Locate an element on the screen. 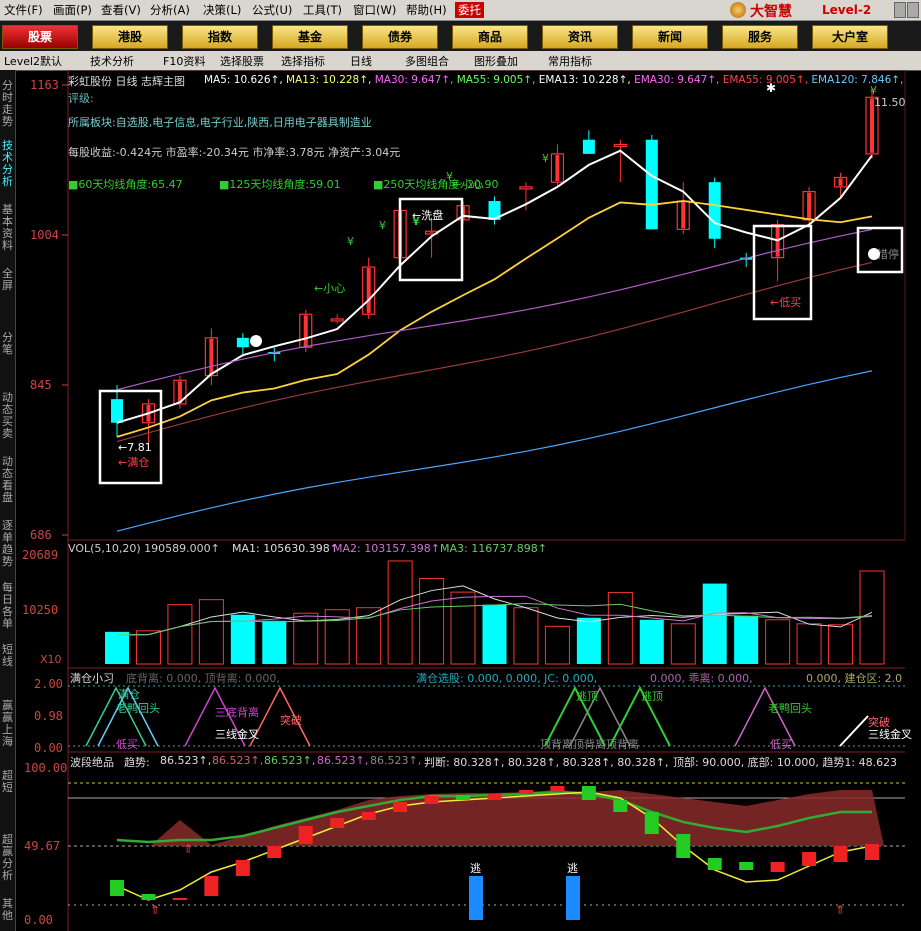 This screenshot has height=931, width=921. toolbar-select-stock: 选择股票 is located at coordinates (242, 61).